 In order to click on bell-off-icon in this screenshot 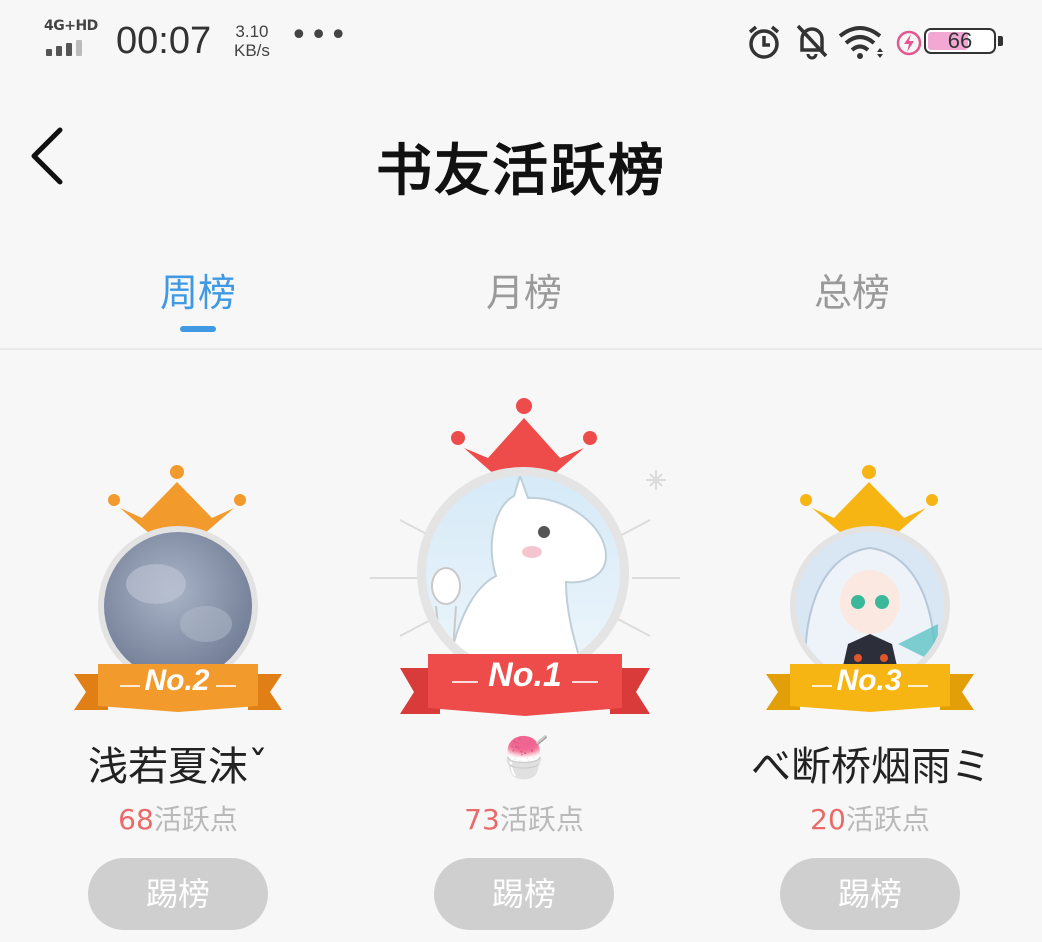, I will do `click(812, 42)`.